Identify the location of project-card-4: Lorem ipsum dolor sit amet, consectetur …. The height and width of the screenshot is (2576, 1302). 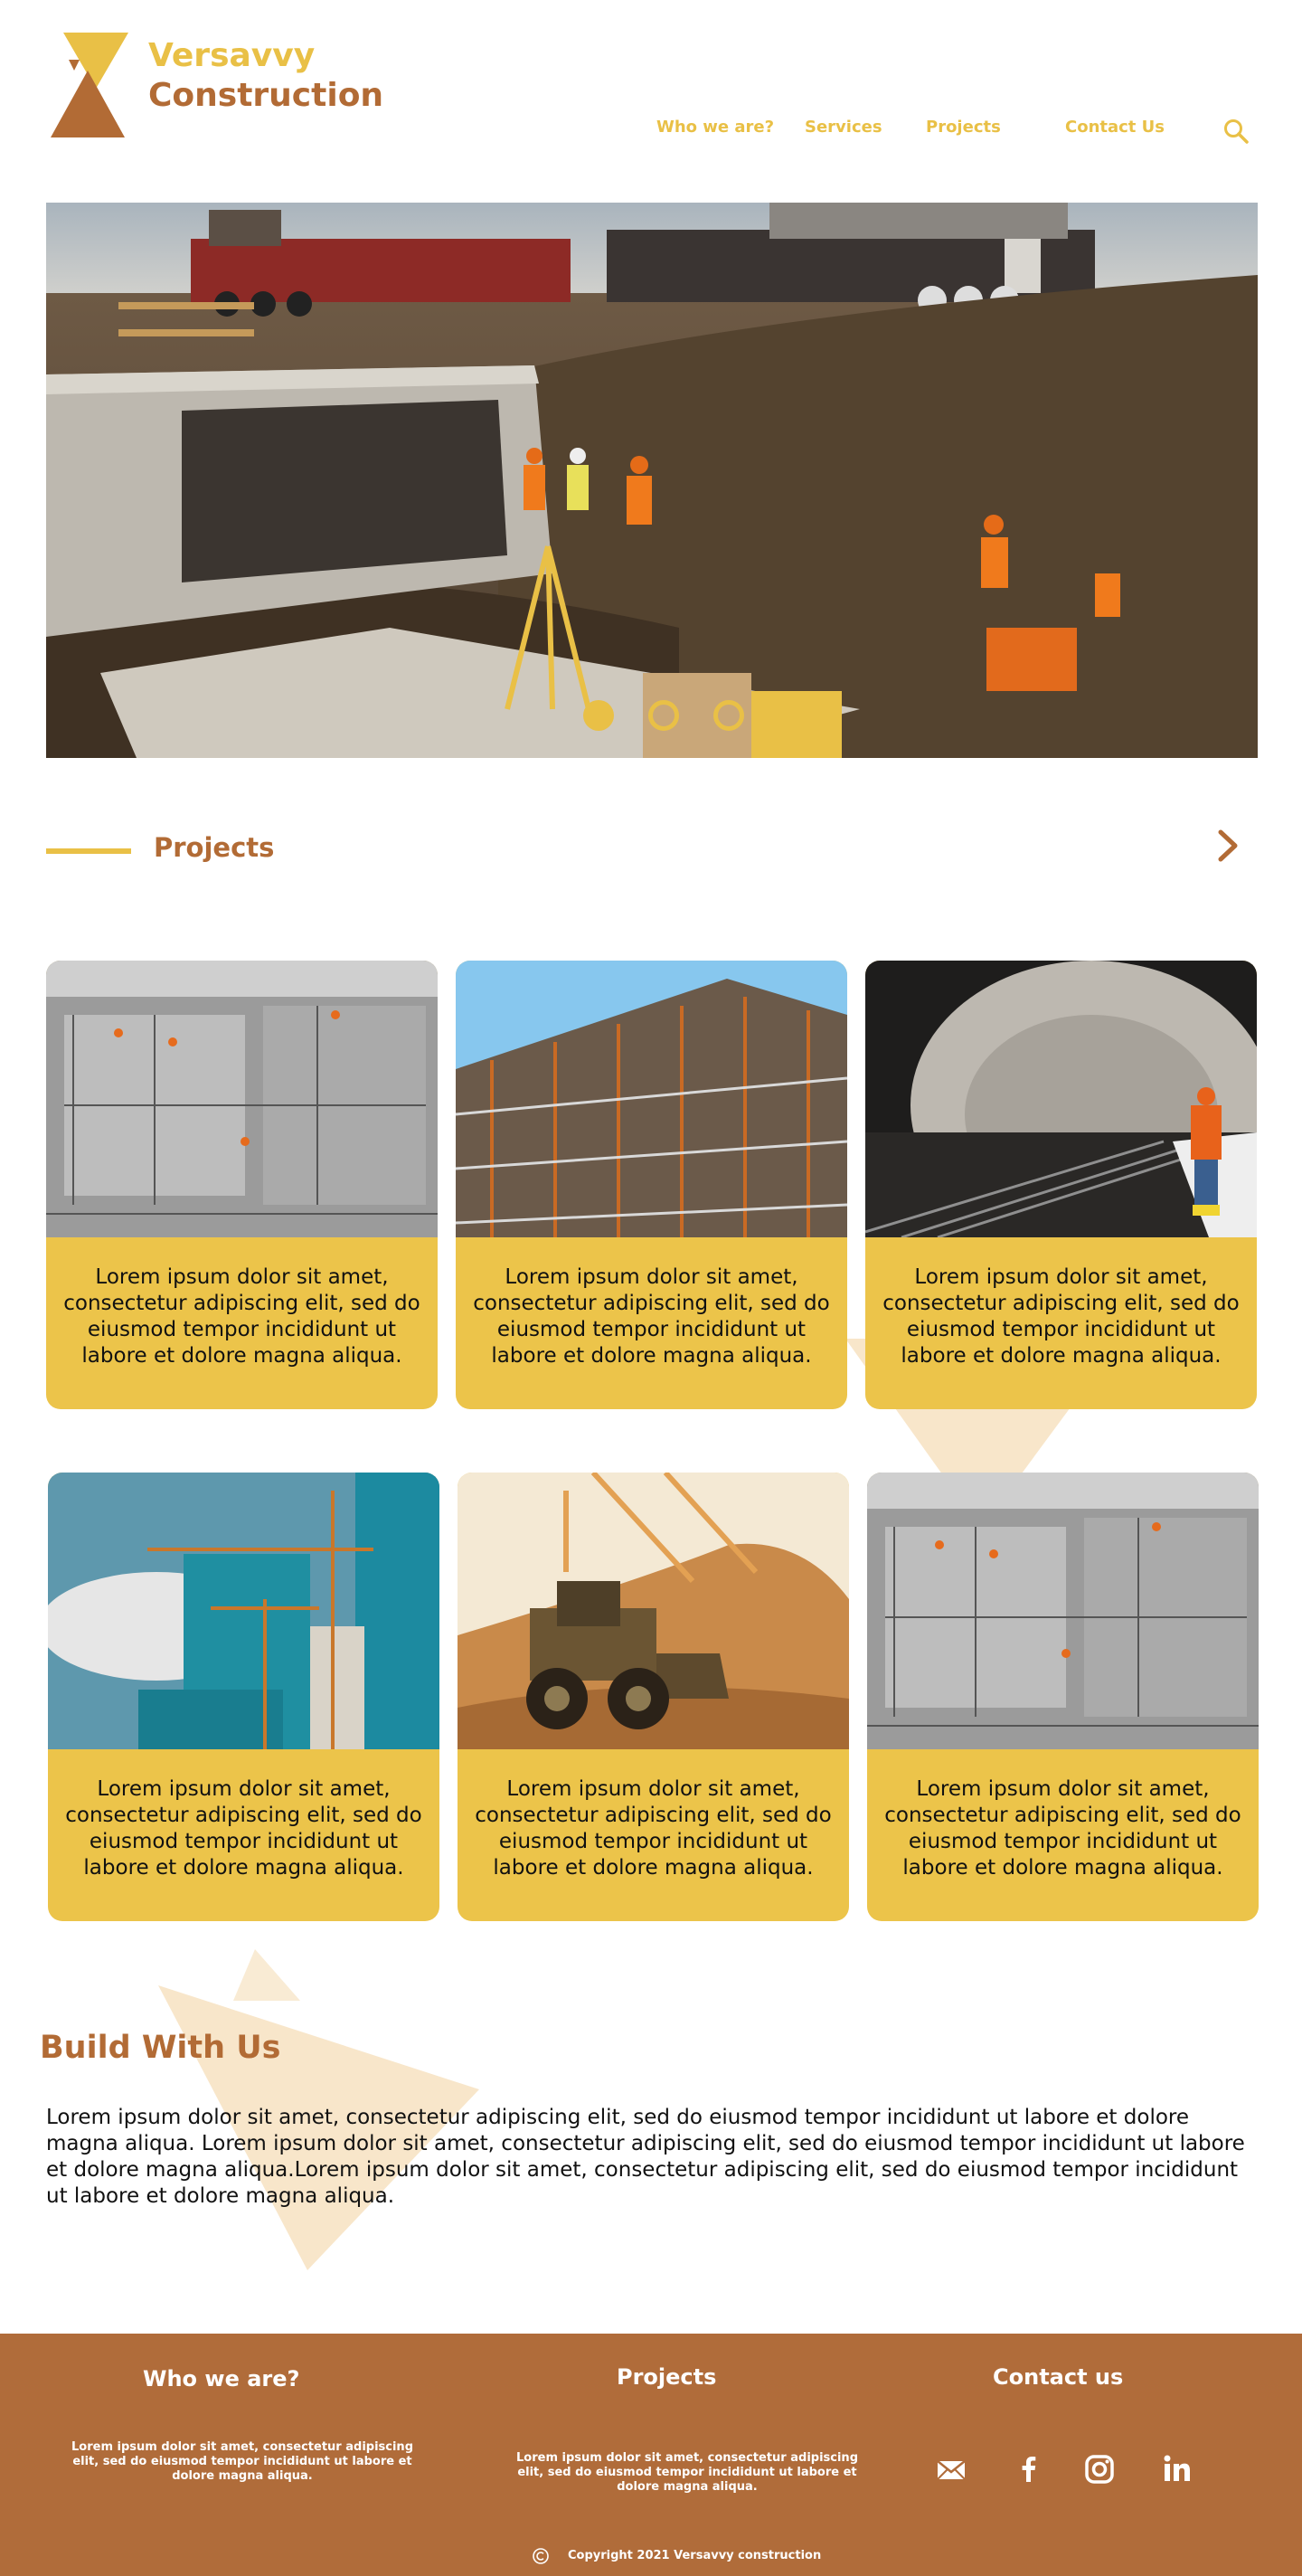
(244, 1697).